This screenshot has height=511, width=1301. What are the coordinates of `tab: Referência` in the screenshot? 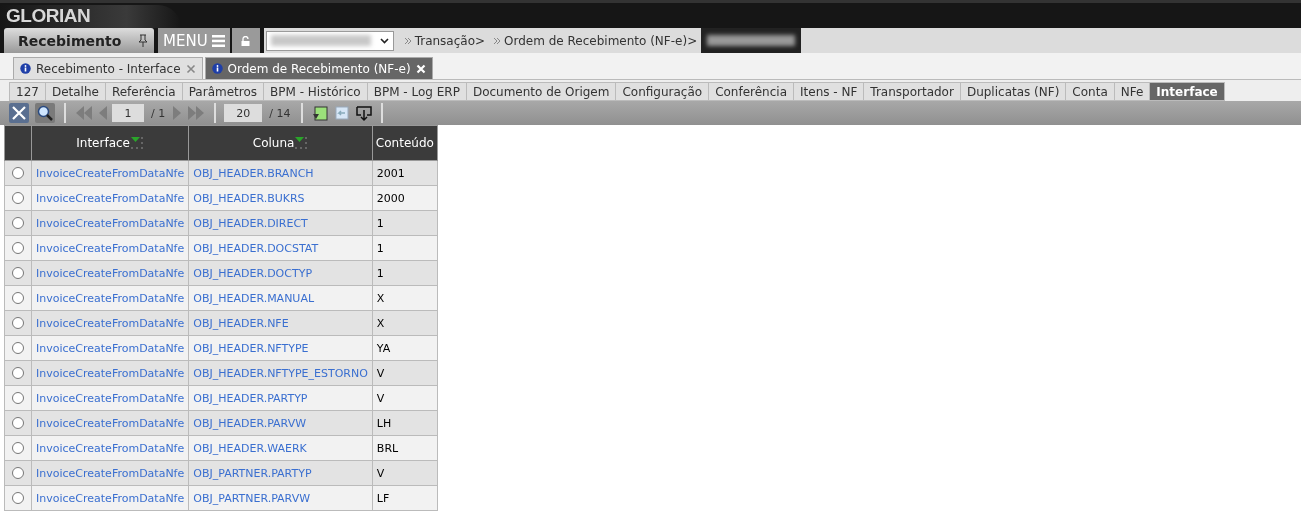 It's located at (143, 91).